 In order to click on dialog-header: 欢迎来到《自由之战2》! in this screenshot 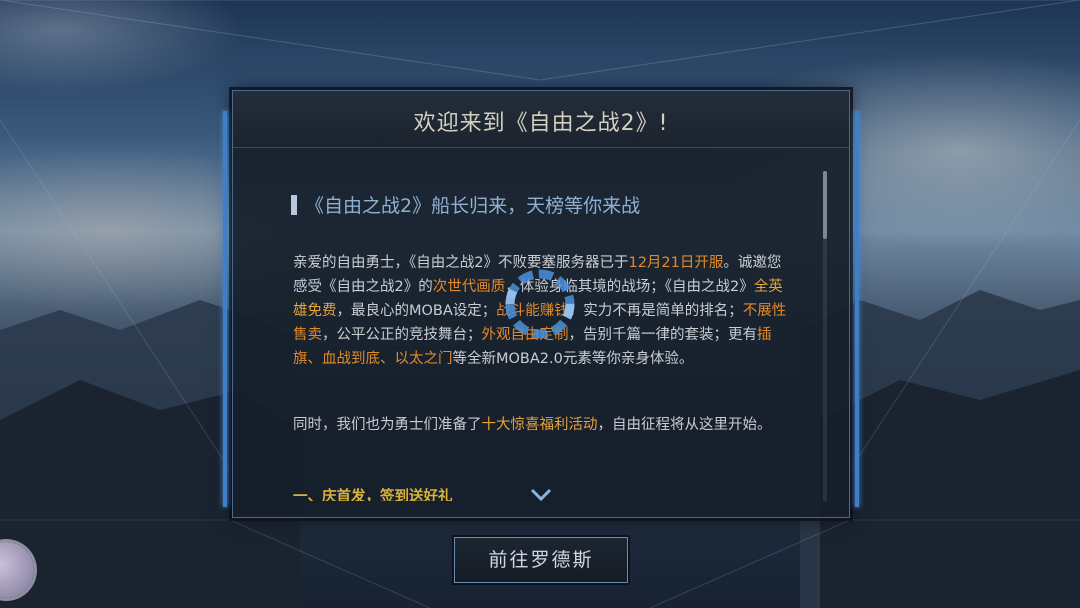, I will do `click(541, 119)`.